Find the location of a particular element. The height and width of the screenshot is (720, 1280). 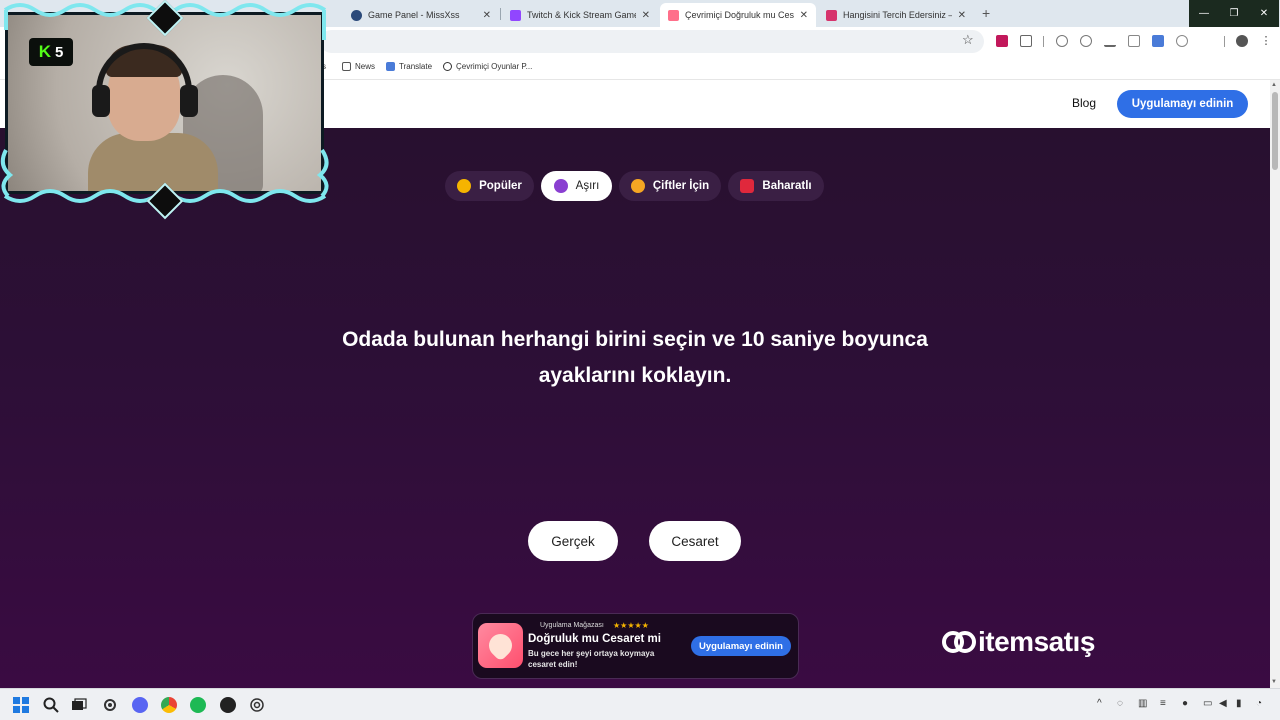

category-popular: Popüler is located at coordinates (489, 186).